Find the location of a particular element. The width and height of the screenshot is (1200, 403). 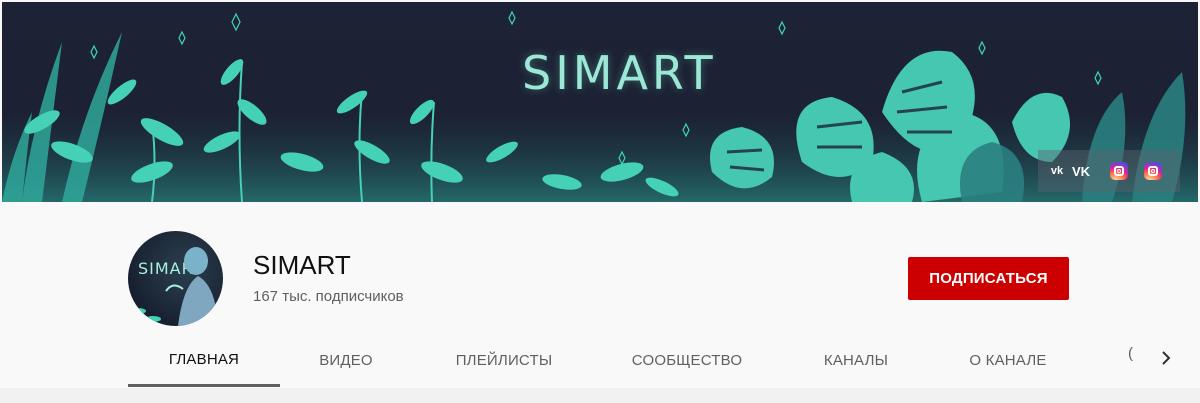

avatar: SIMART is located at coordinates (175, 278).